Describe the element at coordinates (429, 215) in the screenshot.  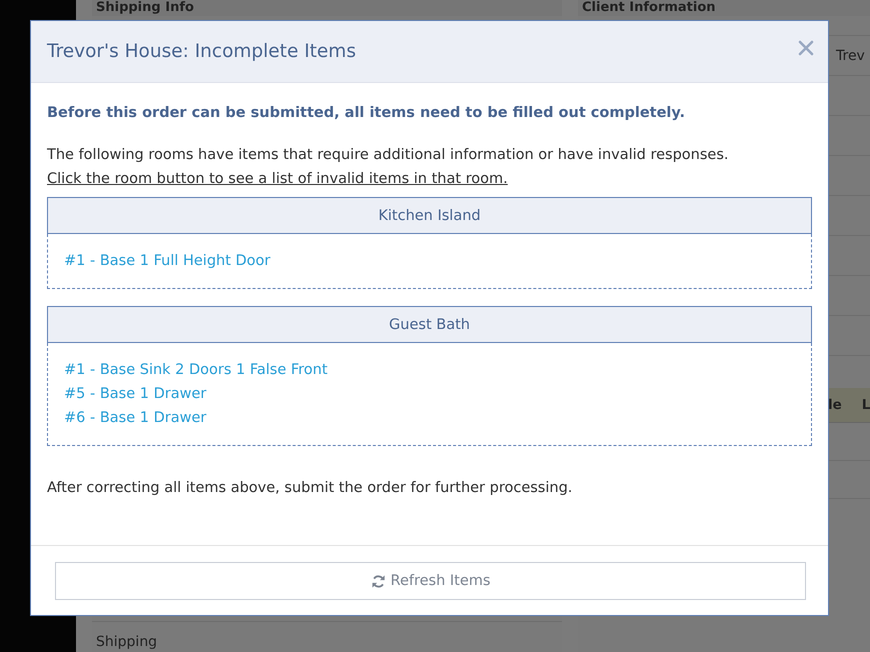
I see `room-button: Kitchen Island` at that location.